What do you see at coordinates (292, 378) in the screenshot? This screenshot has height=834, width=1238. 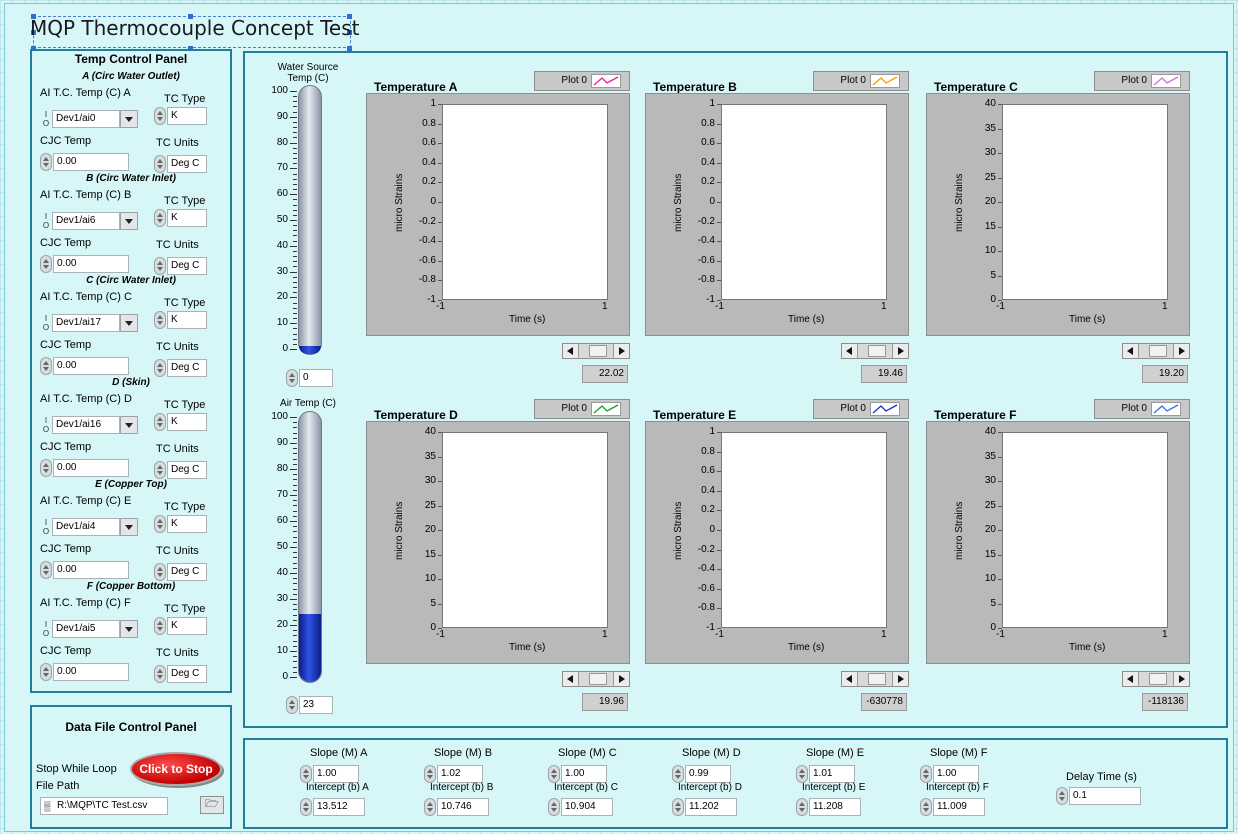 I see `thermometer-incdec` at bounding box center [292, 378].